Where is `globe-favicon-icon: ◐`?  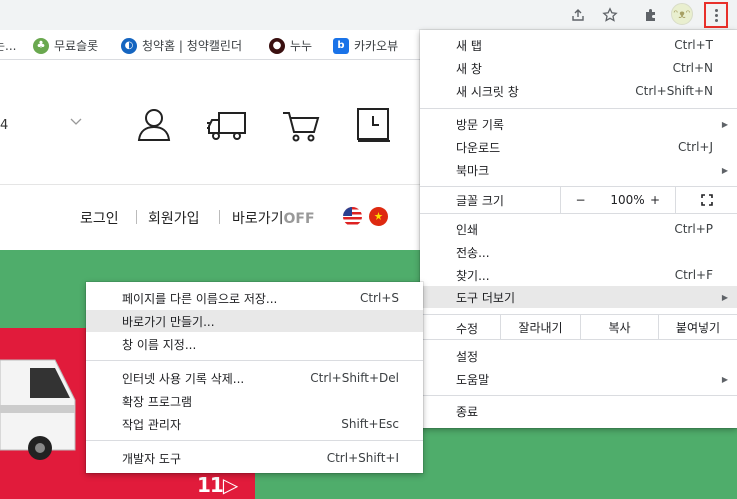
globe-favicon-icon: ◐ is located at coordinates (129, 45).